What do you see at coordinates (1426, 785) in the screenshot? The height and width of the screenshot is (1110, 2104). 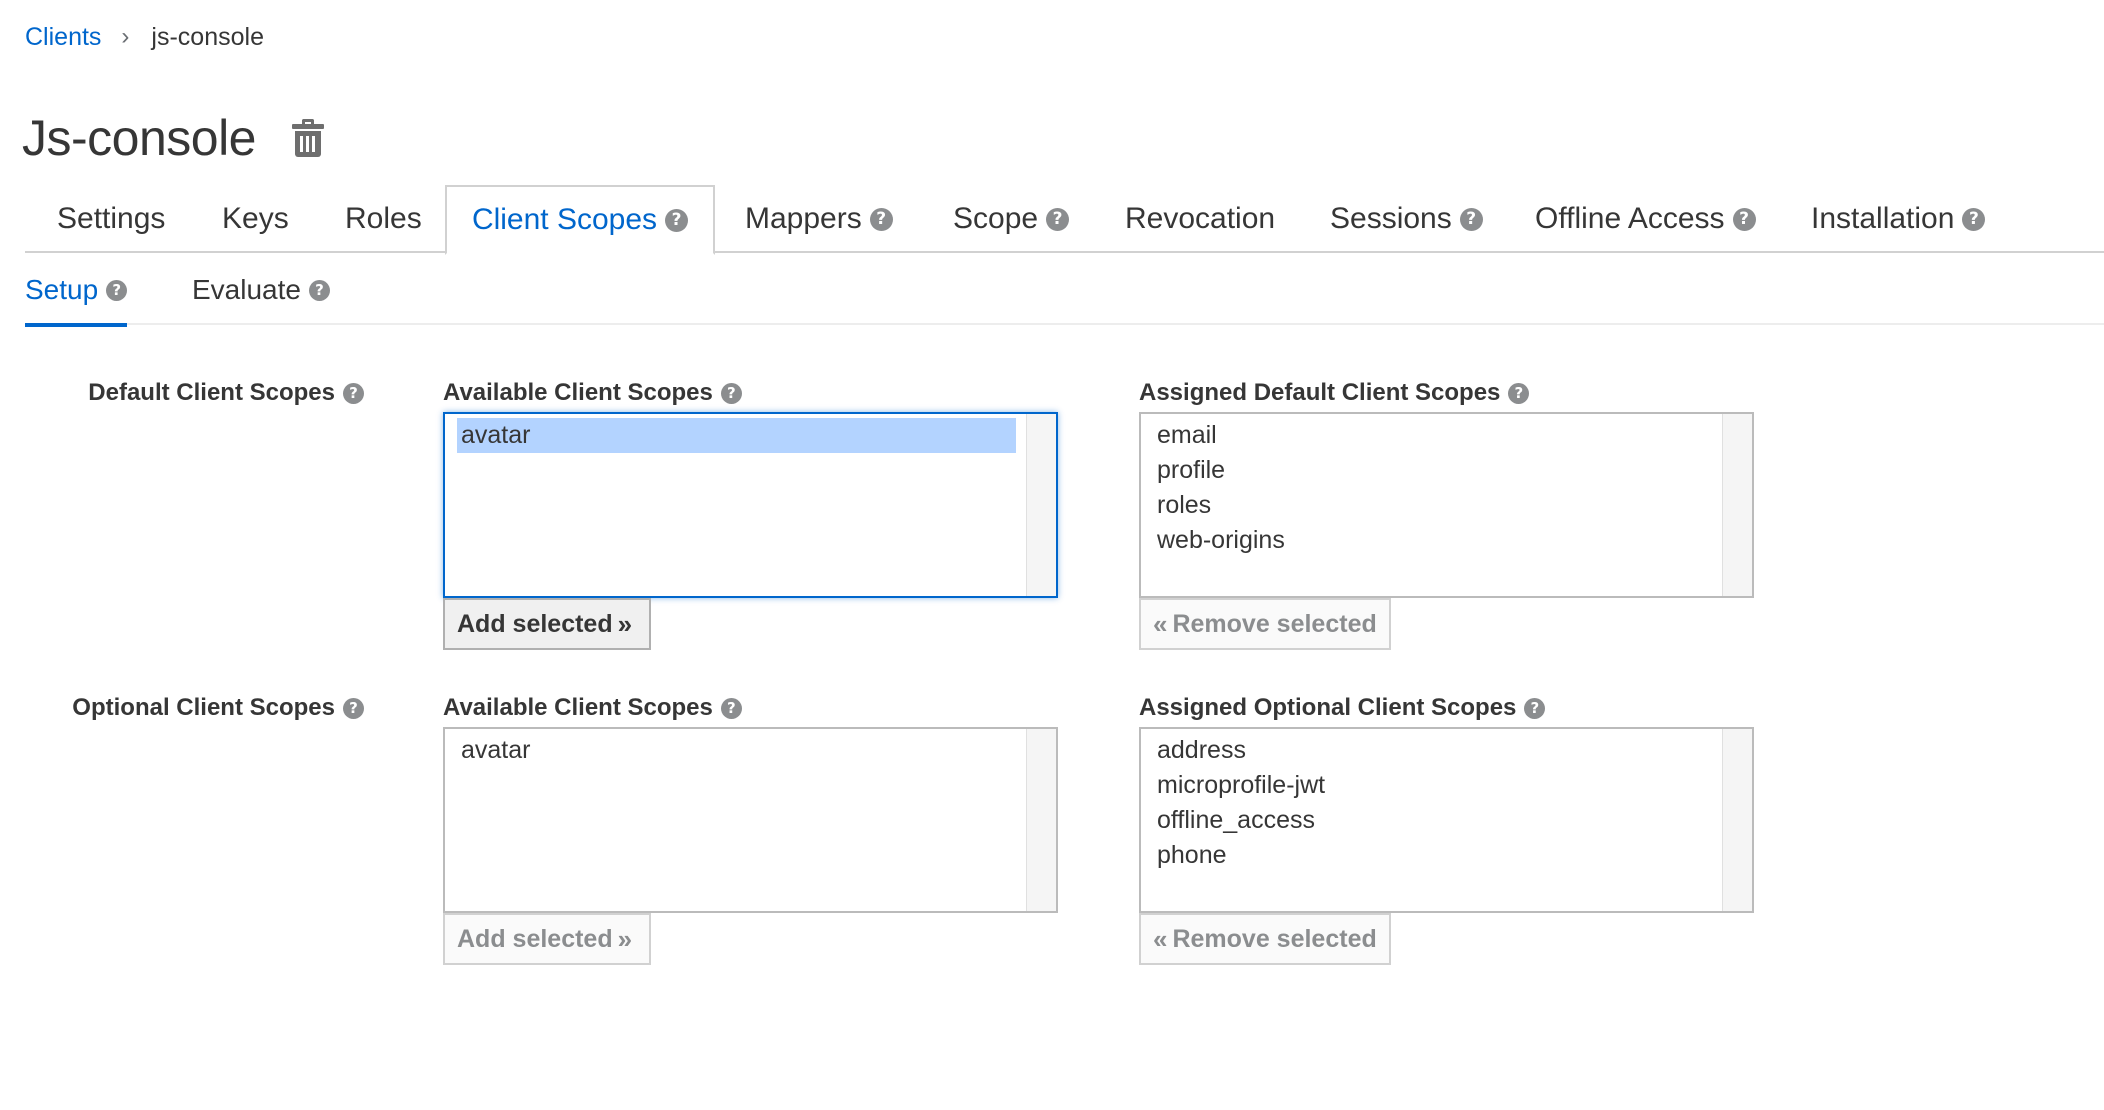 I see `list-item: microprofile-jwt` at bounding box center [1426, 785].